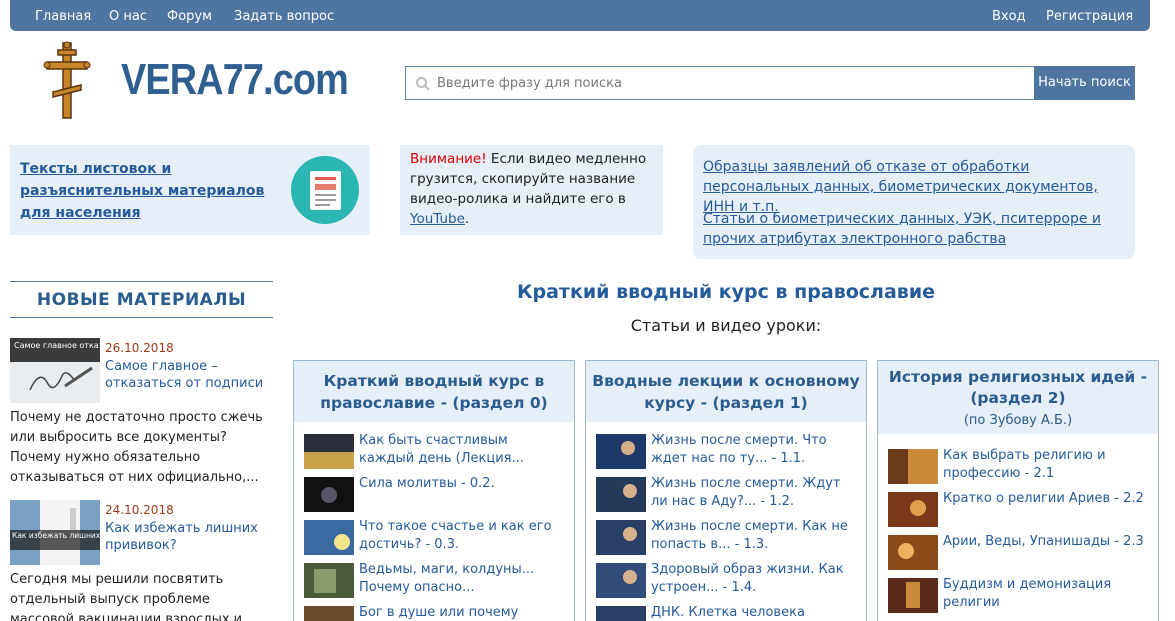  What do you see at coordinates (437, 219) in the screenshot?
I see `youtube-link: YouTube` at bounding box center [437, 219].